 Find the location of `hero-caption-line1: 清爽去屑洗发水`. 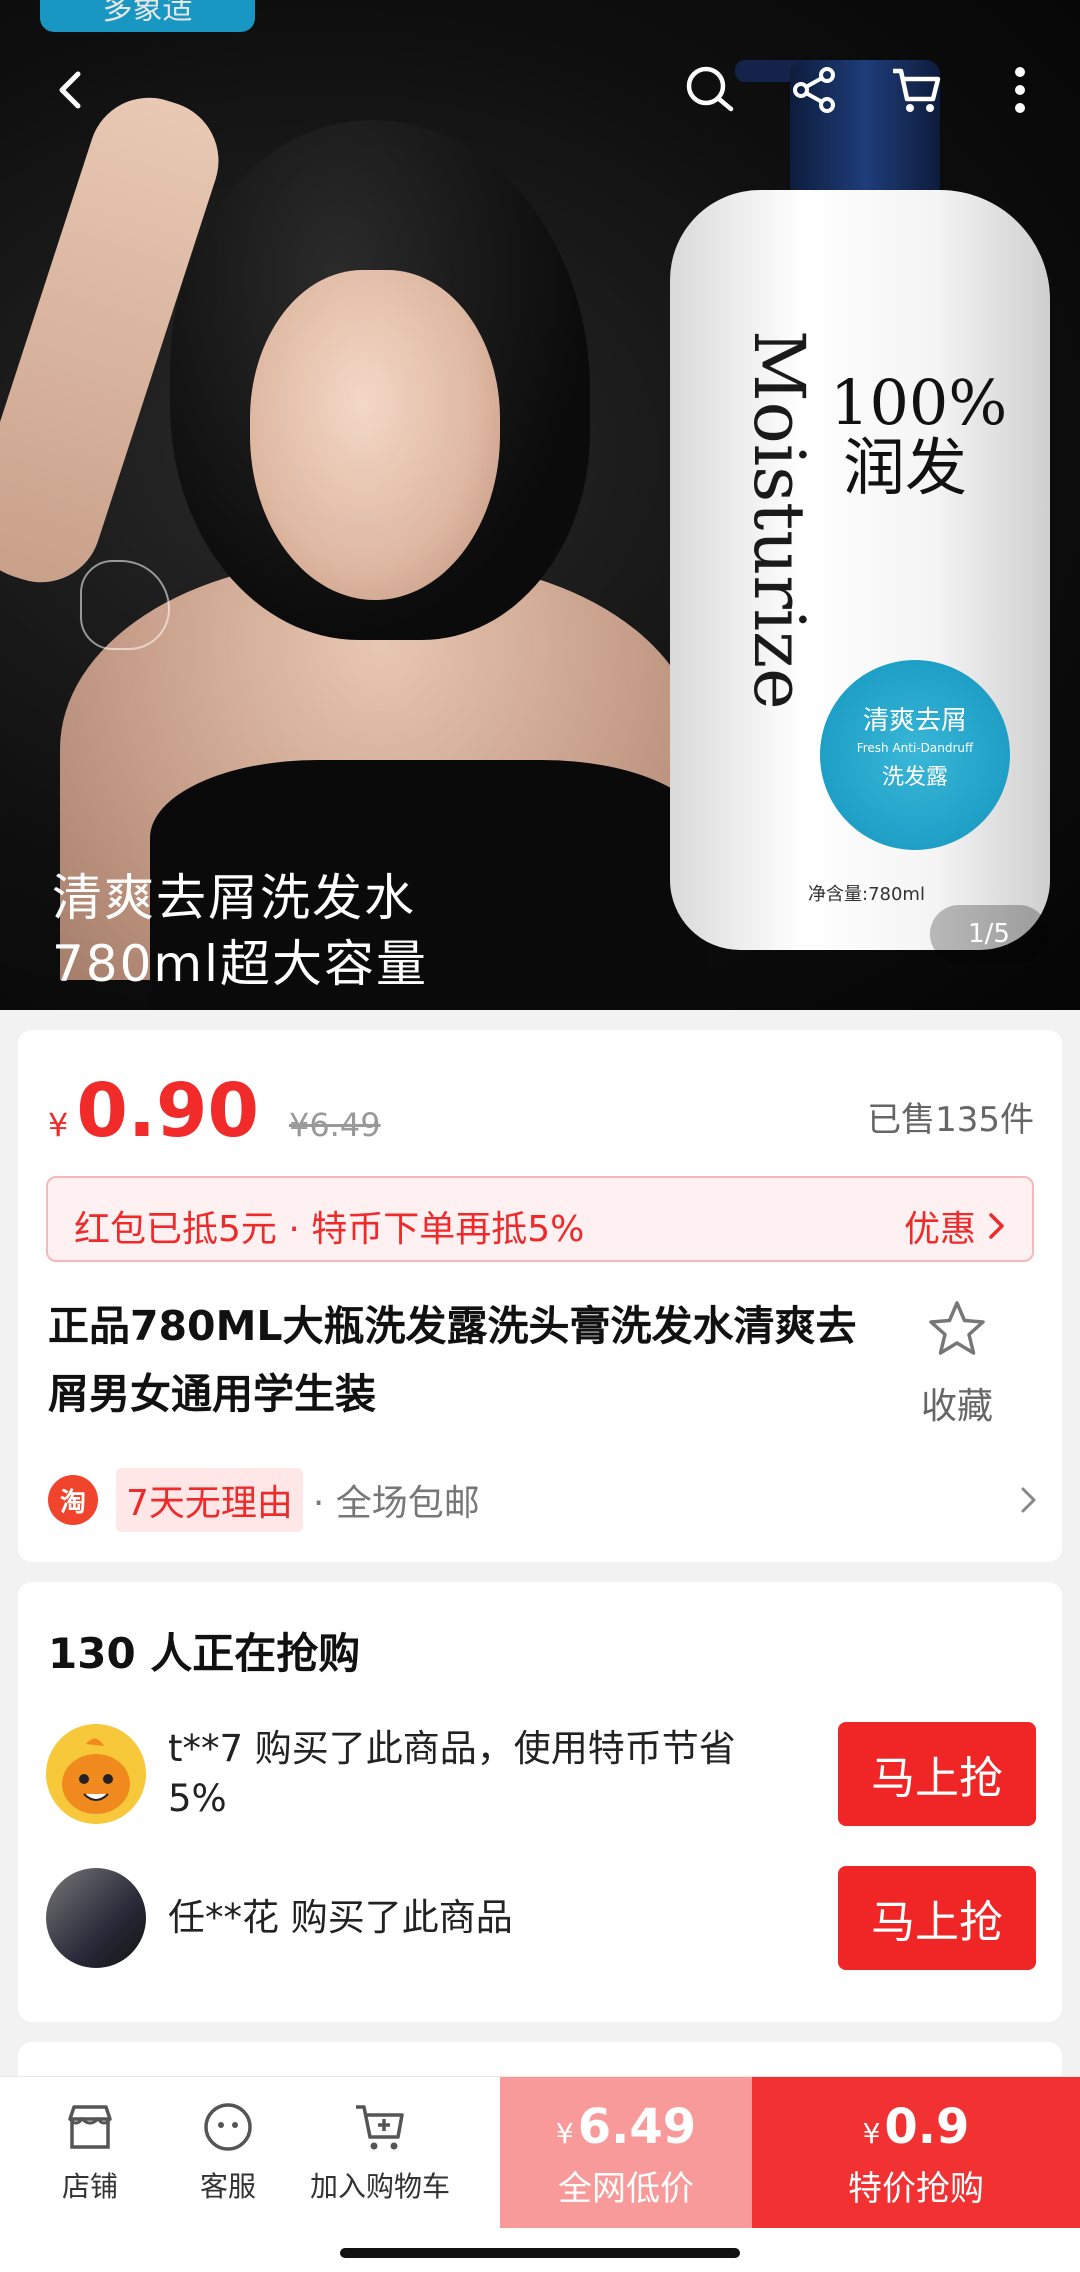

hero-caption-line1: 清爽去屑洗发水 is located at coordinates (234, 898).